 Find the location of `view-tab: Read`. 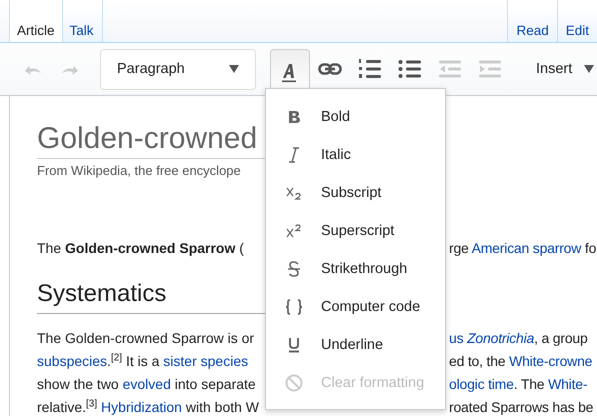

view-tab: Read is located at coordinates (532, 21).